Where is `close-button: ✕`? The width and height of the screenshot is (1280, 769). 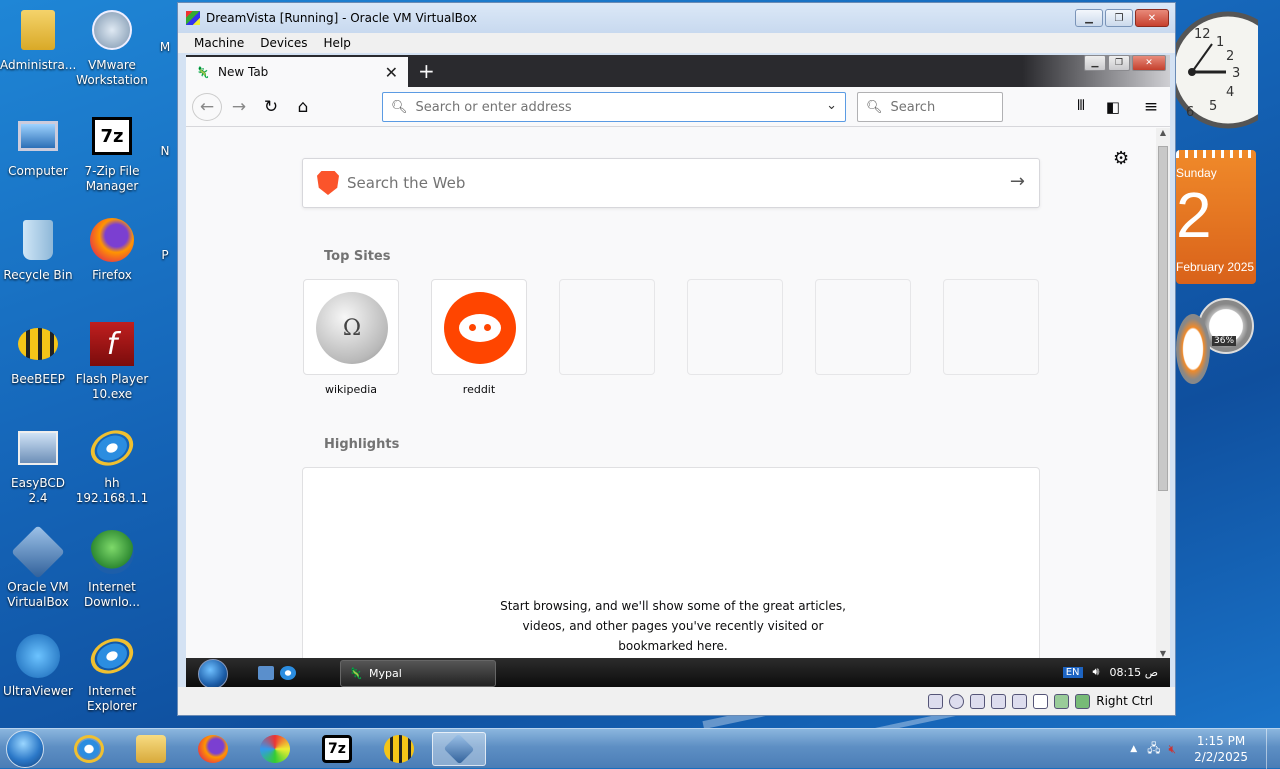
close-button: ✕ is located at coordinates (1152, 18).